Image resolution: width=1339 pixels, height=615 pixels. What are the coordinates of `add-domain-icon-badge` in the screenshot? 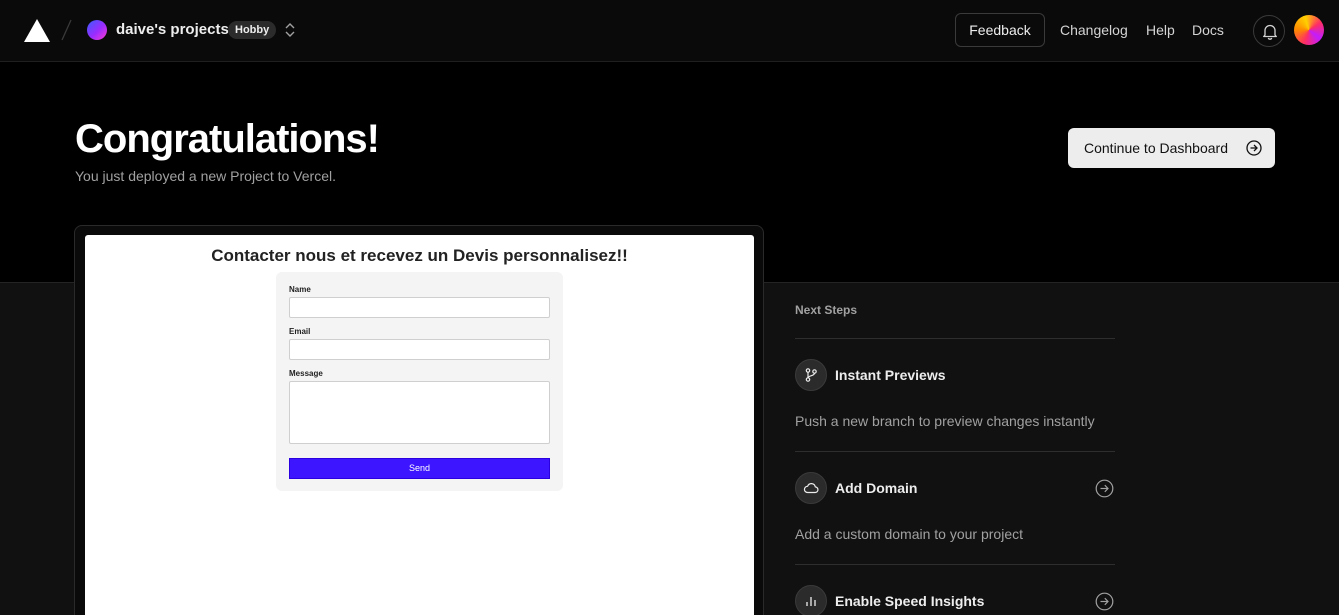 It's located at (811, 488).